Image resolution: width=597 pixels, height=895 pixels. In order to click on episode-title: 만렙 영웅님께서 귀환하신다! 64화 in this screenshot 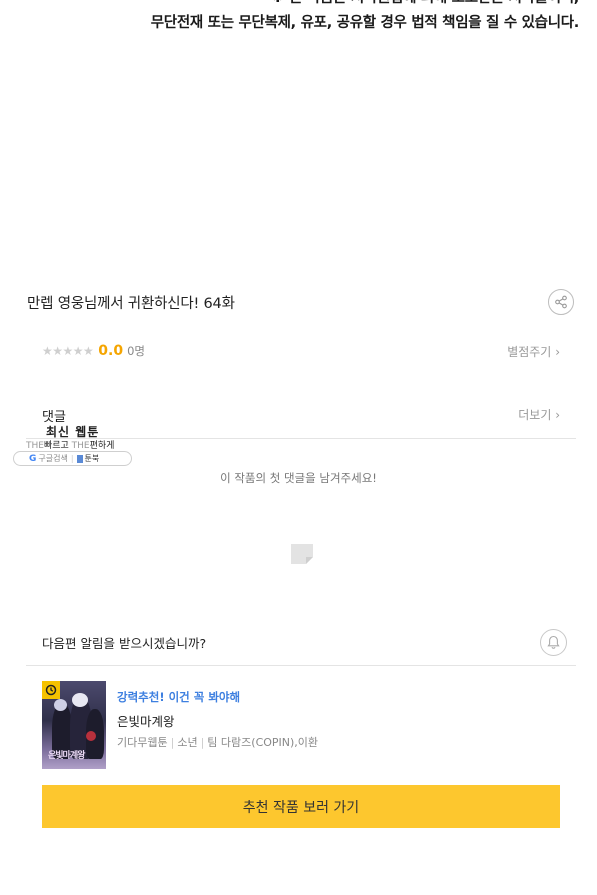, I will do `click(131, 304)`.